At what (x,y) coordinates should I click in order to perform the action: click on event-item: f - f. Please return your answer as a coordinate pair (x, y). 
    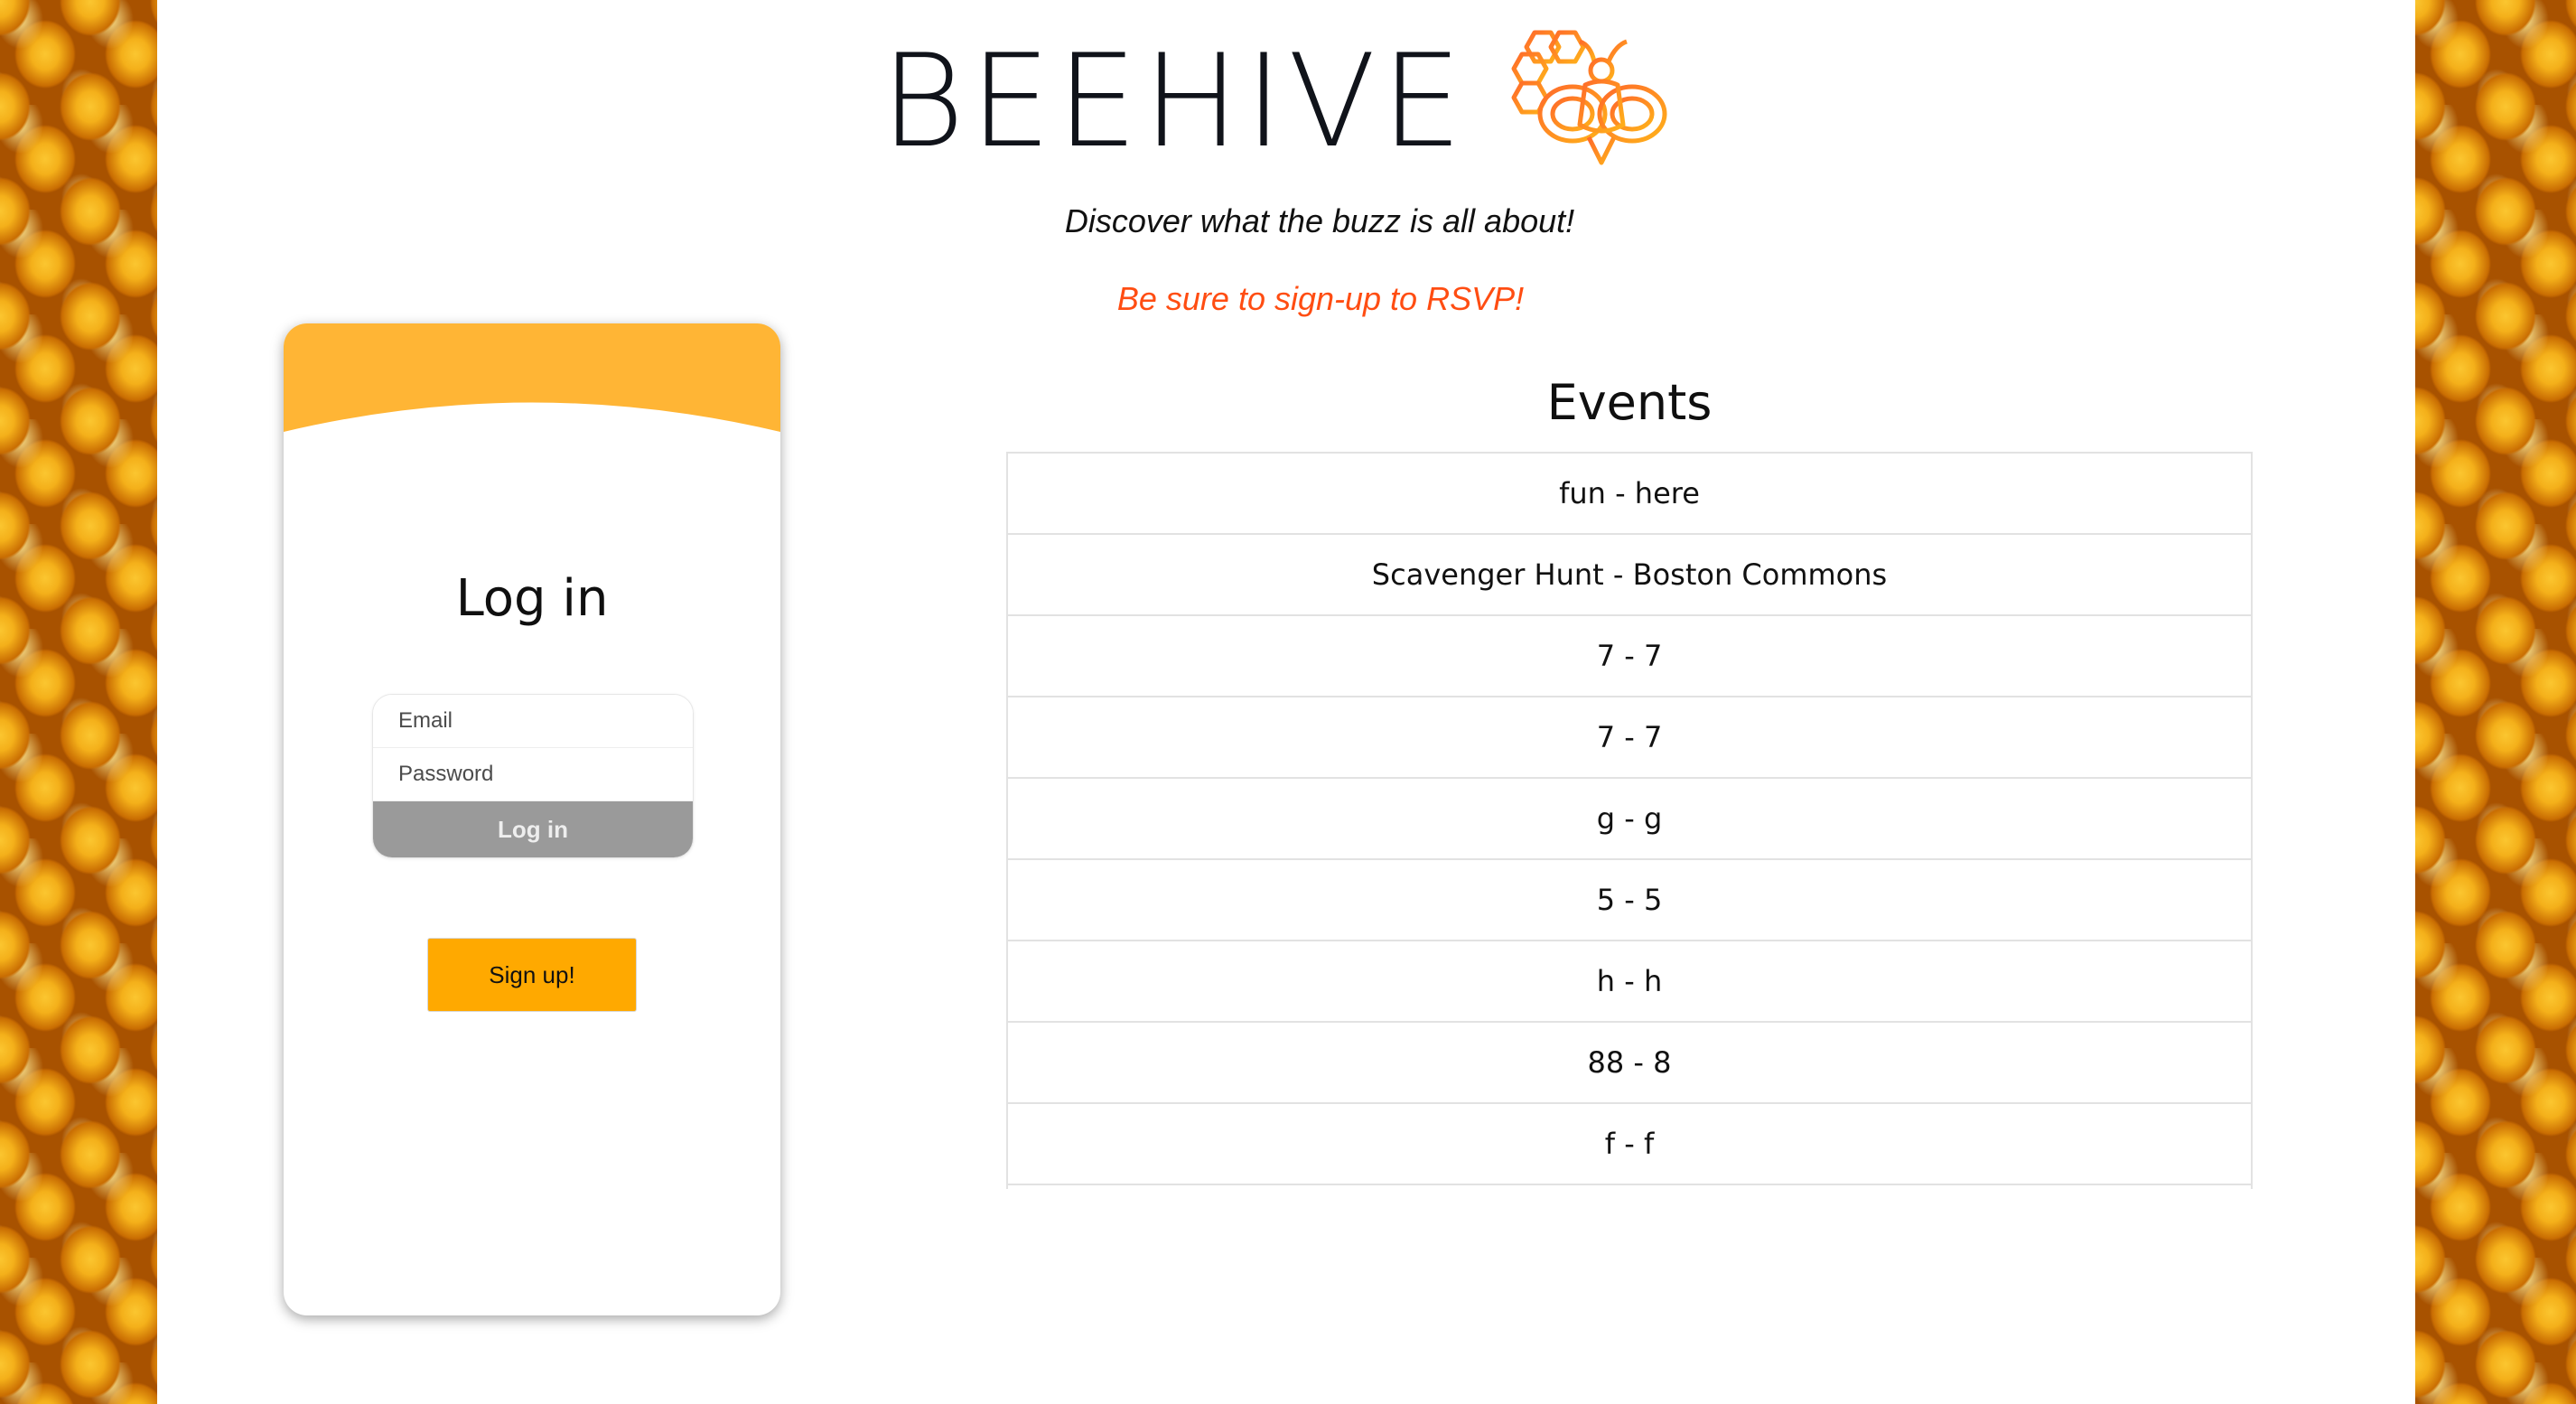
    Looking at the image, I should click on (1629, 1144).